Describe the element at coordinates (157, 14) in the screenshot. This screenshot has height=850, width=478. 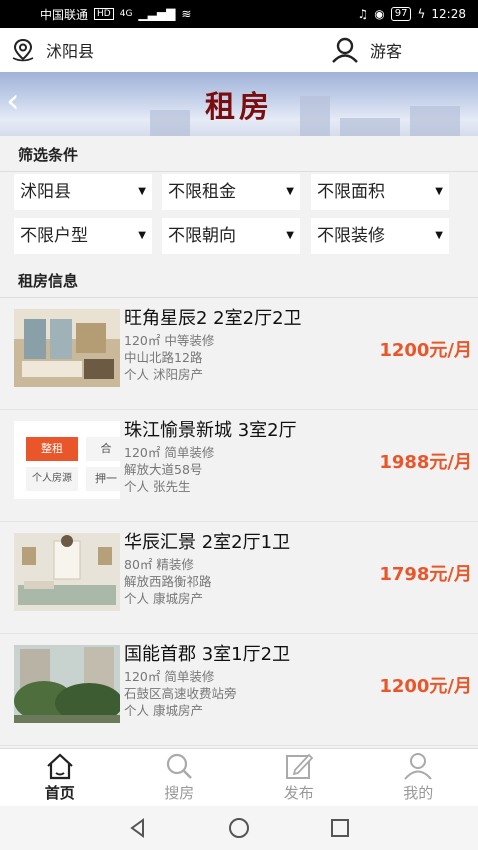
I see `signal-icon: ▁▃▅▇` at that location.